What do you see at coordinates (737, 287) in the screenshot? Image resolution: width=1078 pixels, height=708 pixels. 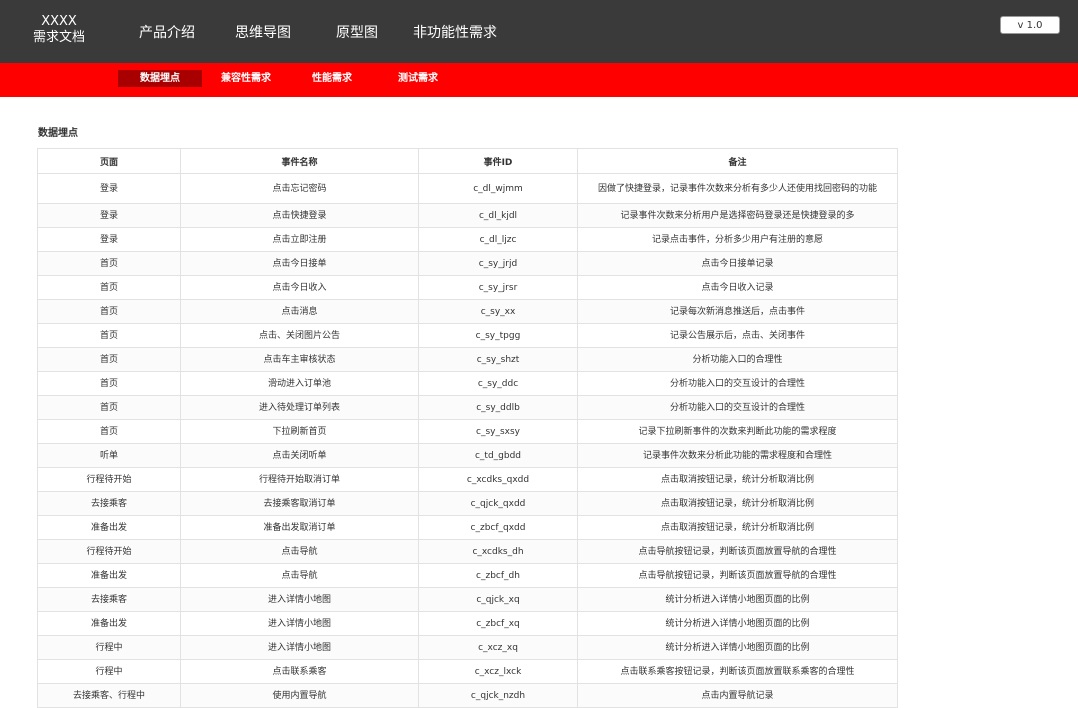 I see `cell-remark: 点击今日收入记录` at bounding box center [737, 287].